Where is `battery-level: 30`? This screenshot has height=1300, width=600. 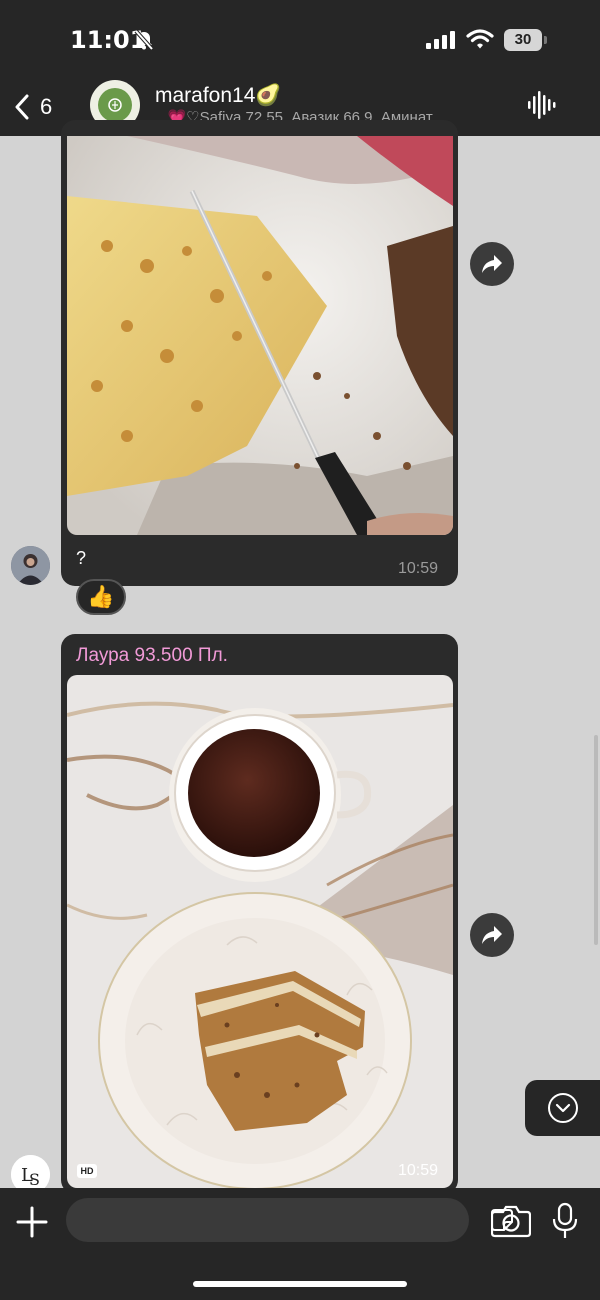 battery-level: 30 is located at coordinates (523, 40).